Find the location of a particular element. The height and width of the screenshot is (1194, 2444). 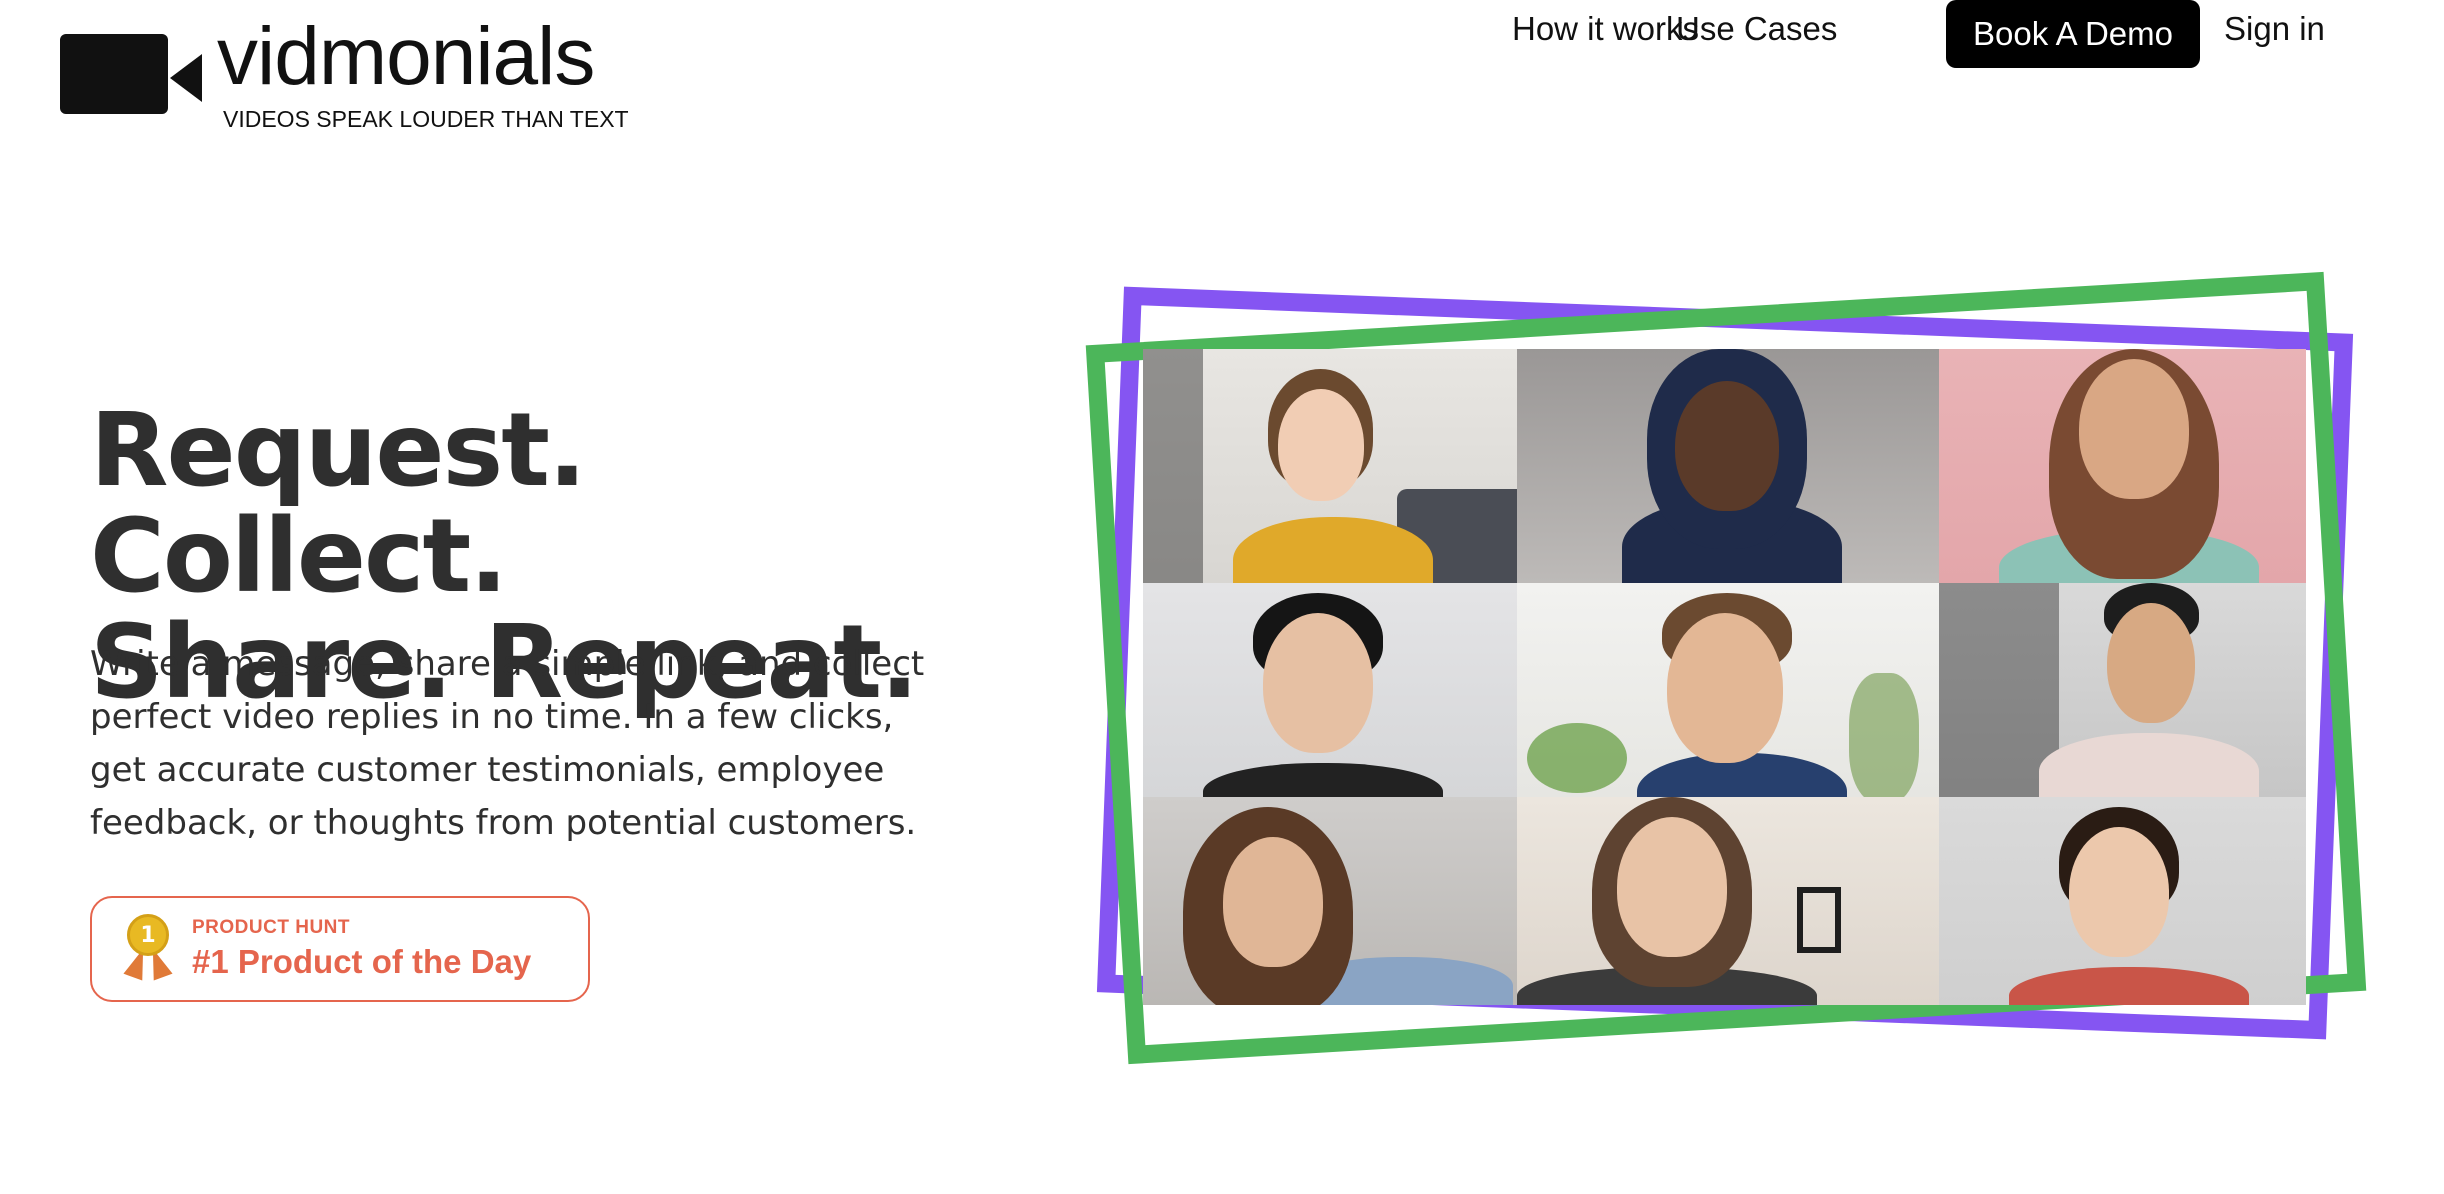

product-hunt-badge: 1 PRODUCT HUNT #1 Product of the Day is located at coordinates (340, 949).